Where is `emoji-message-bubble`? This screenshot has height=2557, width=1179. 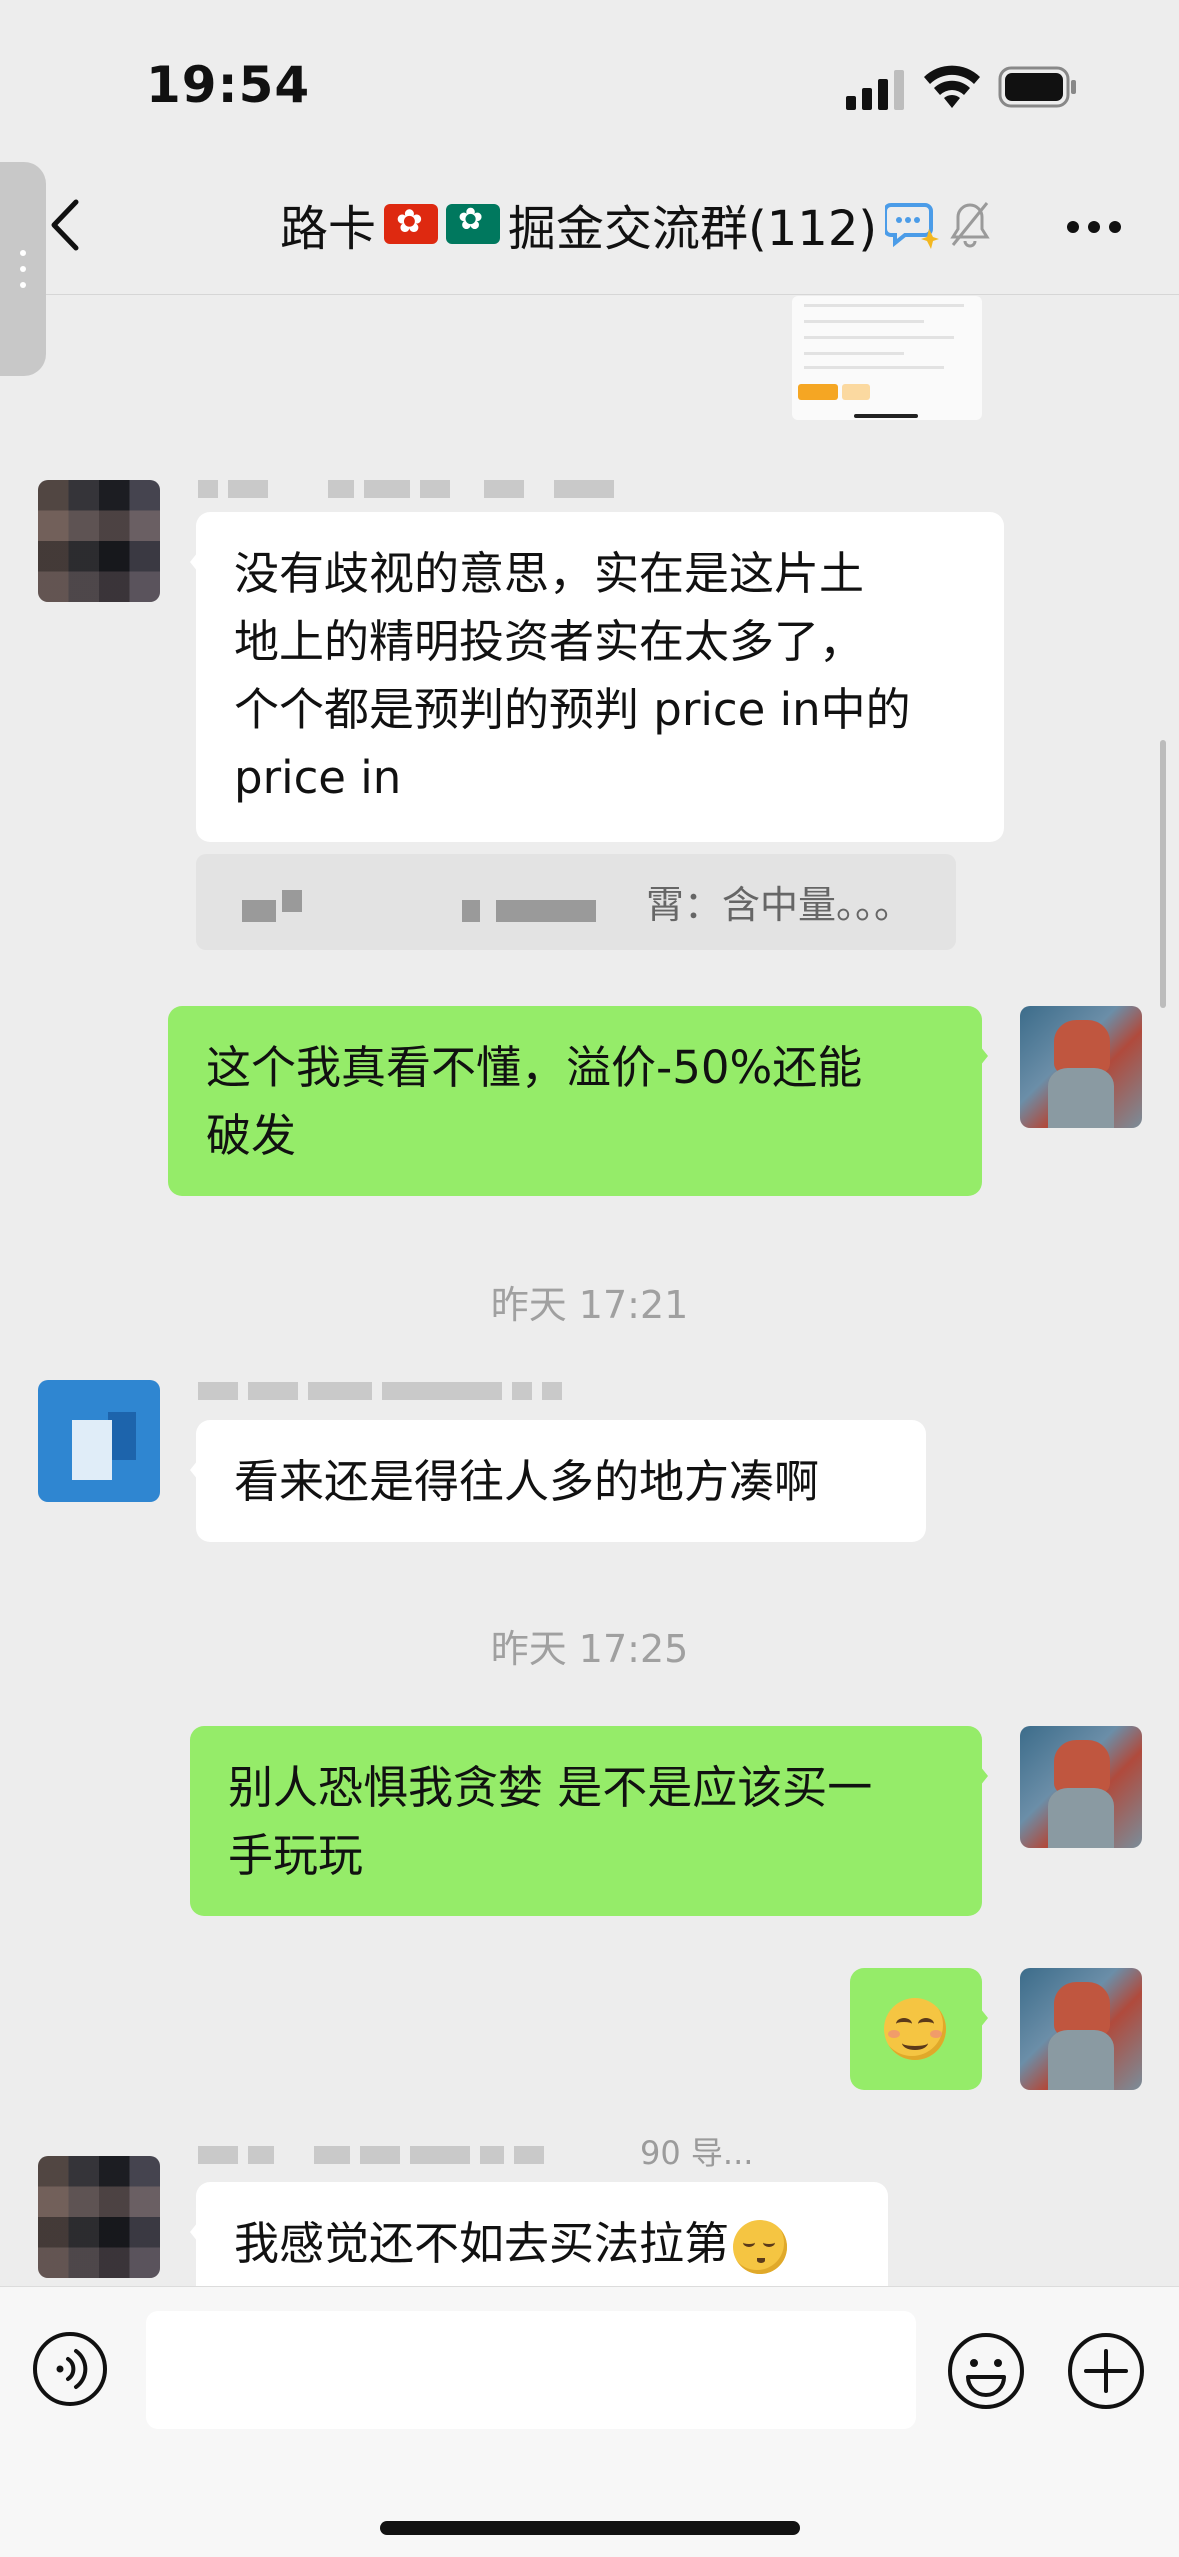
emoji-message-bubble is located at coordinates (919, 2029).